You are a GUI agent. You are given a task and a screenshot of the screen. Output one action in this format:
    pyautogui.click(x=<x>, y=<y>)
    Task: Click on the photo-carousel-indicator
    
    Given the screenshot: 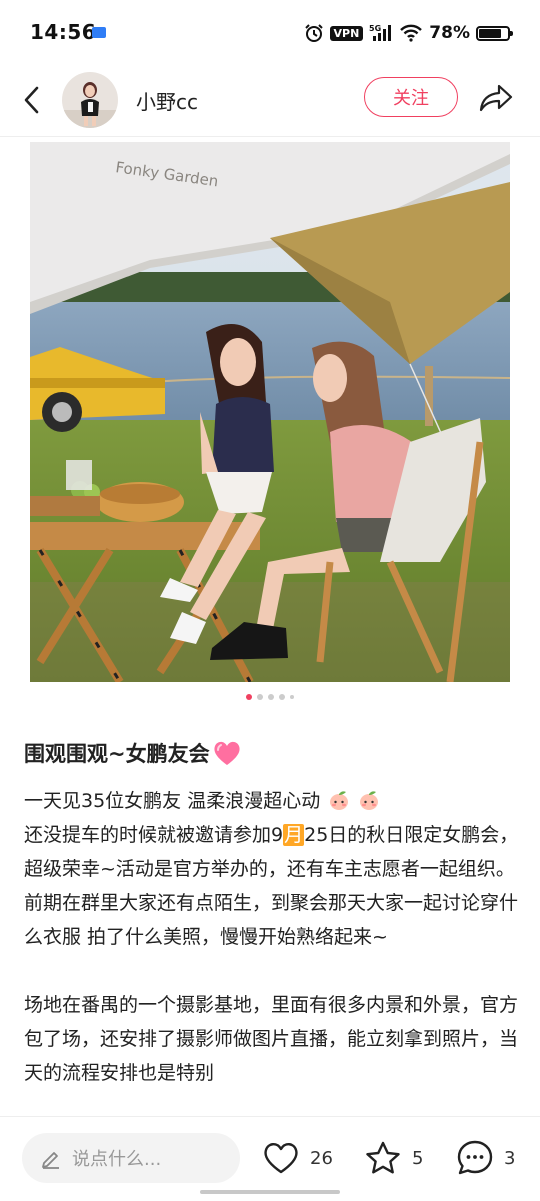 What is the action you would take?
    pyautogui.click(x=270, y=697)
    